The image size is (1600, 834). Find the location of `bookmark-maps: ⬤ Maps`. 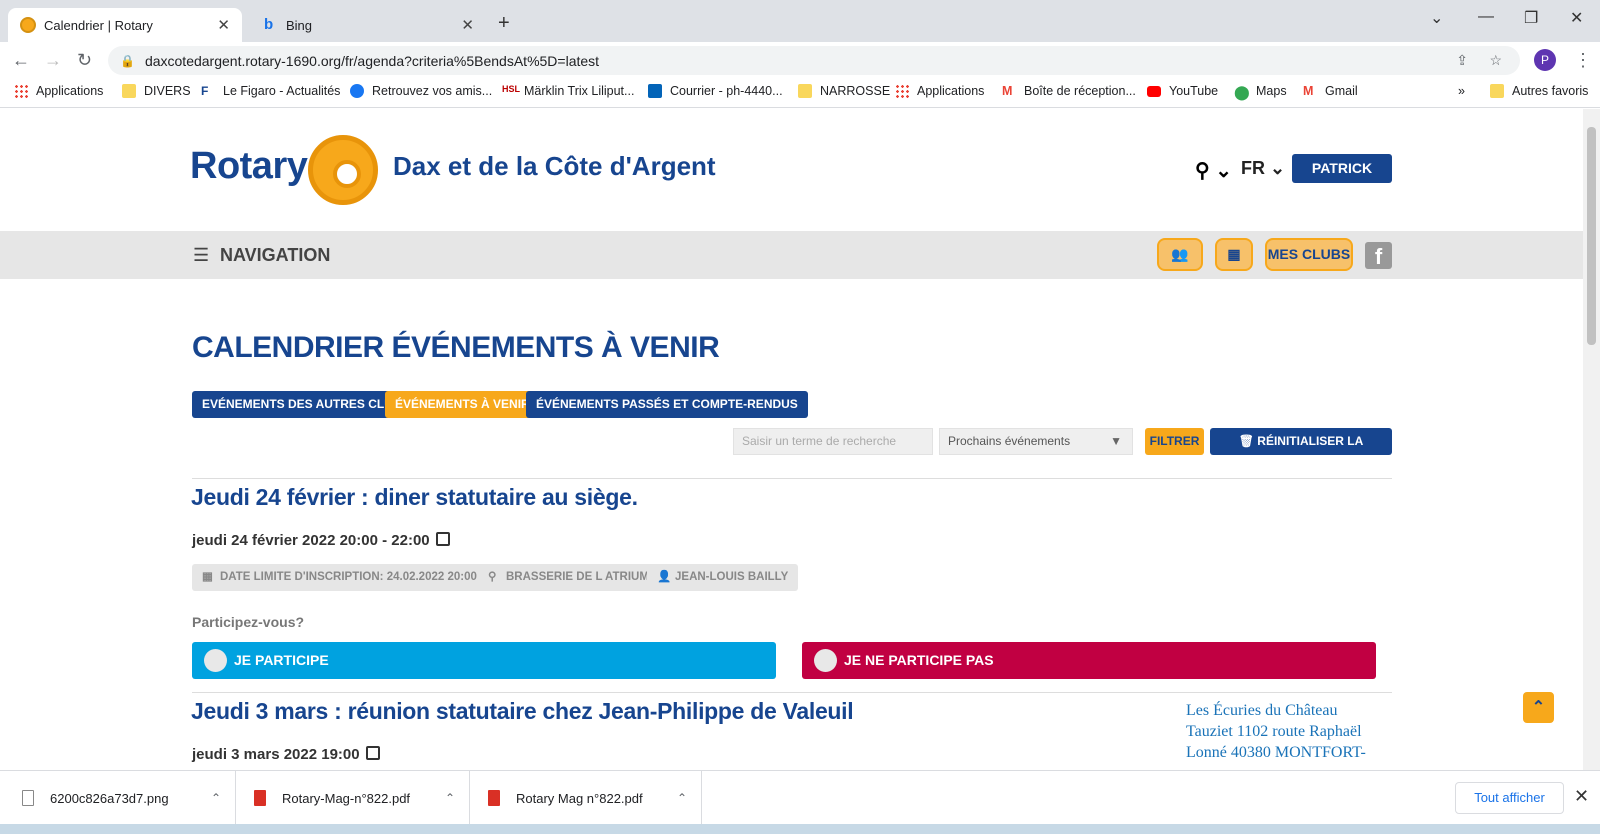

bookmark-maps: ⬤ Maps is located at coordinates (1260, 92).